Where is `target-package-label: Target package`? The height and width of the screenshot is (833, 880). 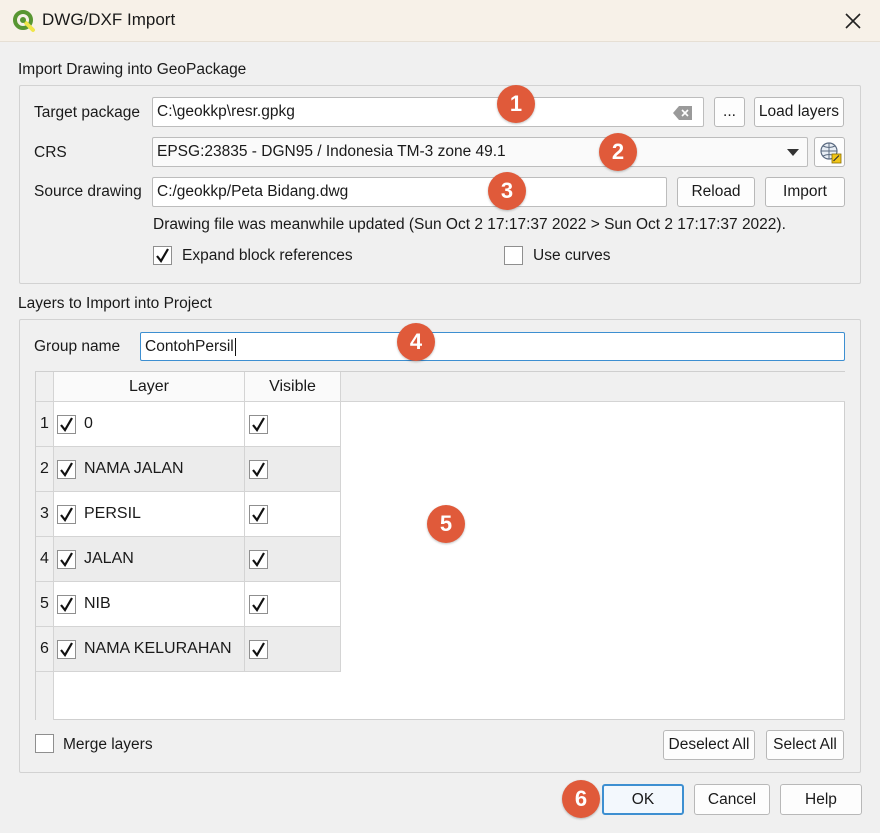 target-package-label: Target package is located at coordinates (87, 112).